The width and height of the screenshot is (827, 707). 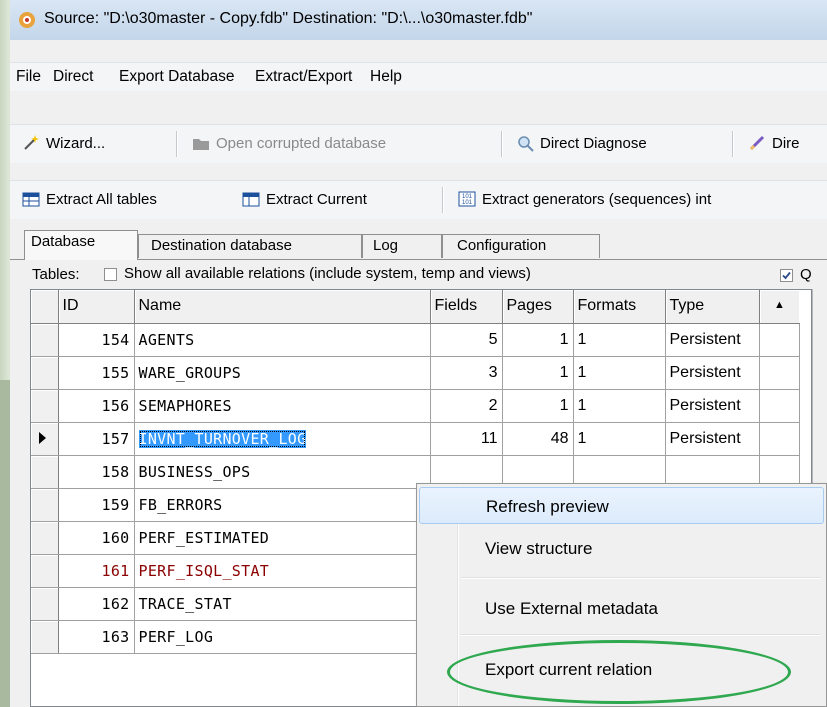 What do you see at coordinates (96, 505) in the screenshot?
I see `cell-id: 159` at bounding box center [96, 505].